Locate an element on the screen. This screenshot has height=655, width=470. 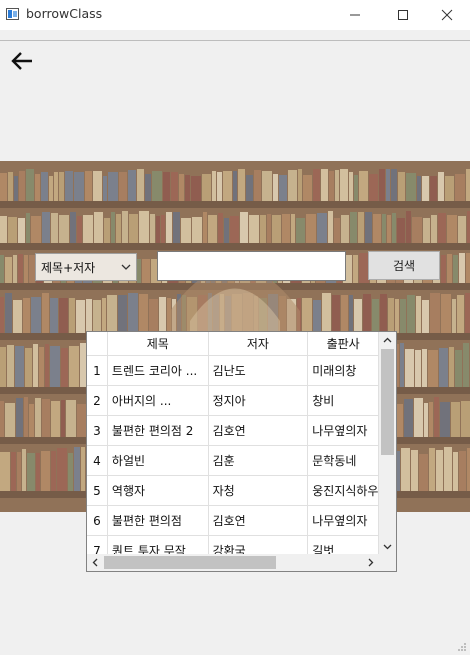
vertical-scrollbar is located at coordinates (387, 443).